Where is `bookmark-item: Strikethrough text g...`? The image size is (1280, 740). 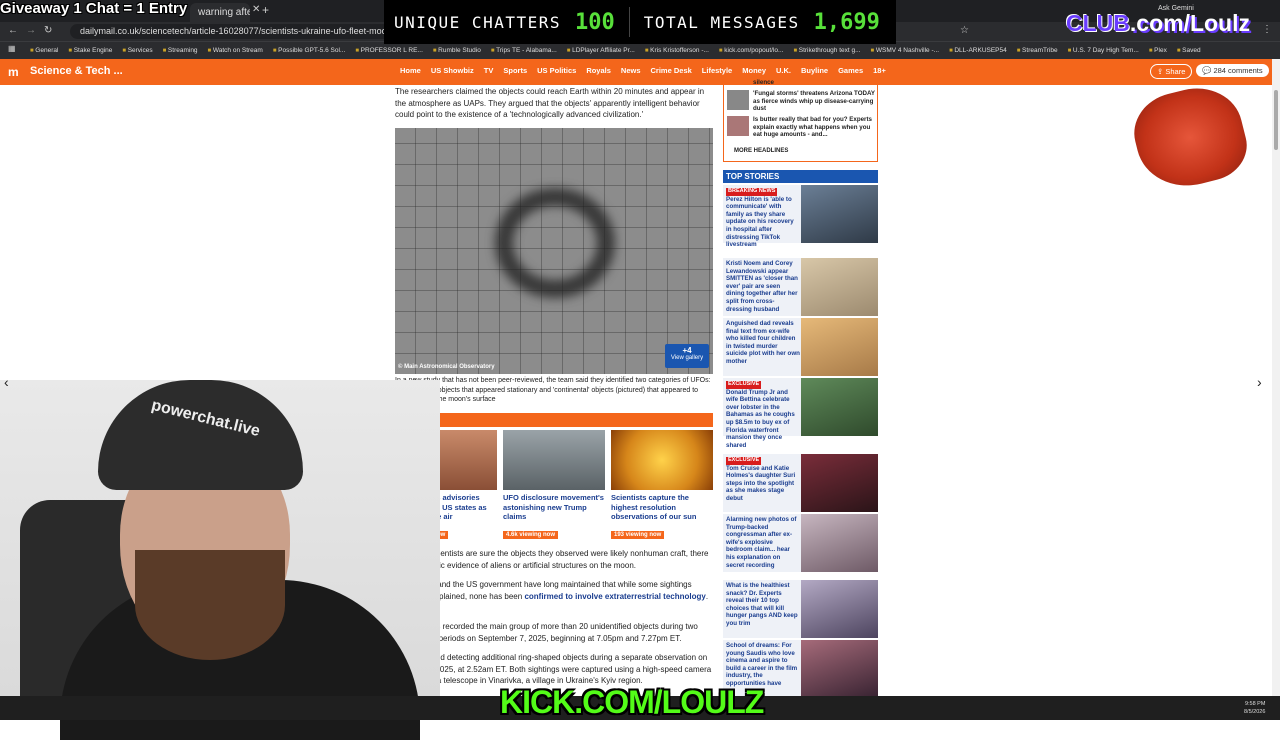
bookmark-item: Strikethrough text g... is located at coordinates (827, 50).